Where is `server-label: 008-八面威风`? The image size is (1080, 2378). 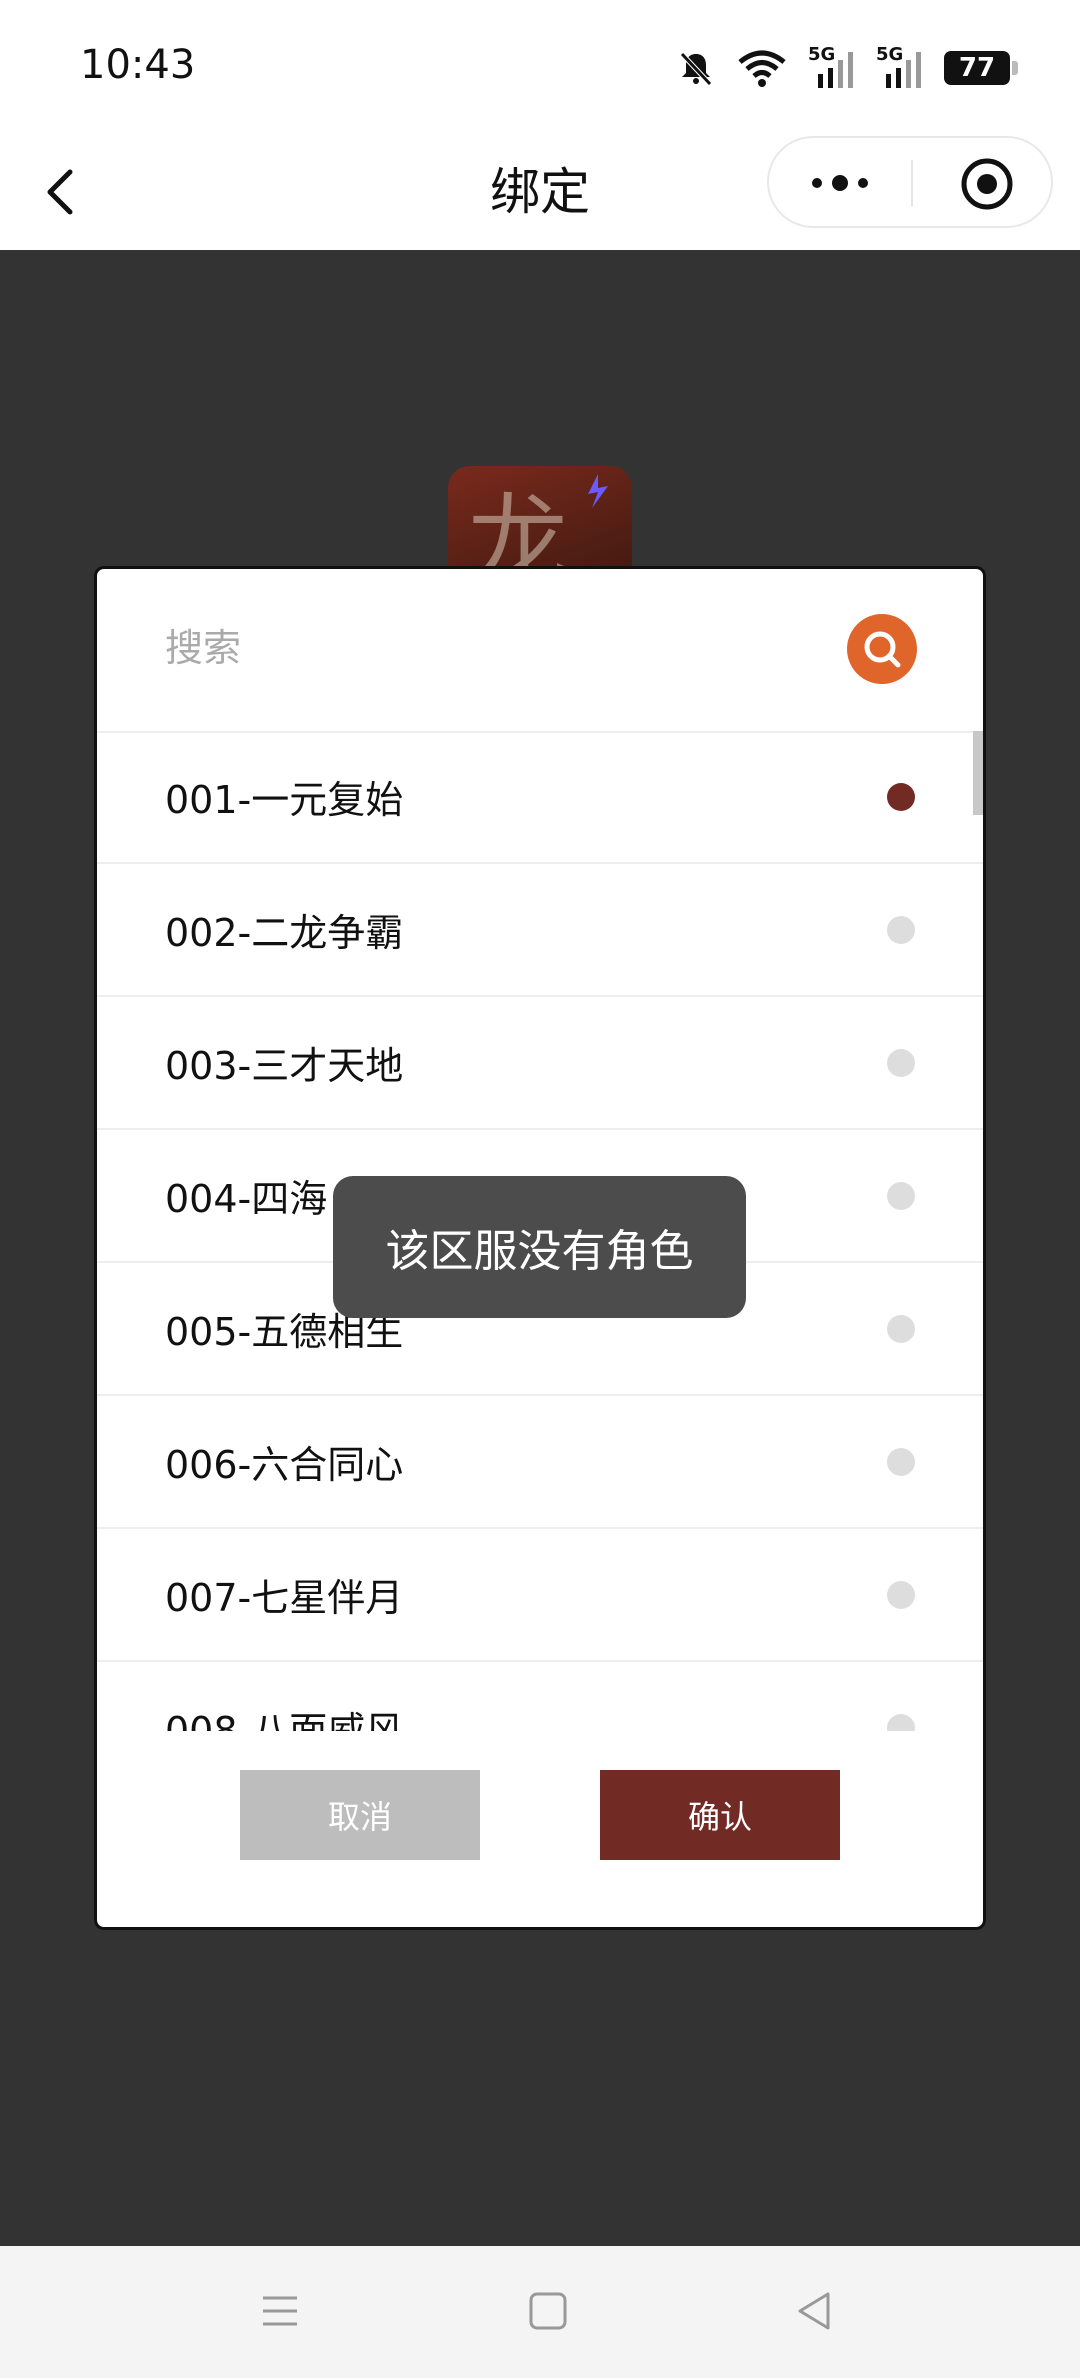
server-label: 008-八面威风 is located at coordinates (284, 1720).